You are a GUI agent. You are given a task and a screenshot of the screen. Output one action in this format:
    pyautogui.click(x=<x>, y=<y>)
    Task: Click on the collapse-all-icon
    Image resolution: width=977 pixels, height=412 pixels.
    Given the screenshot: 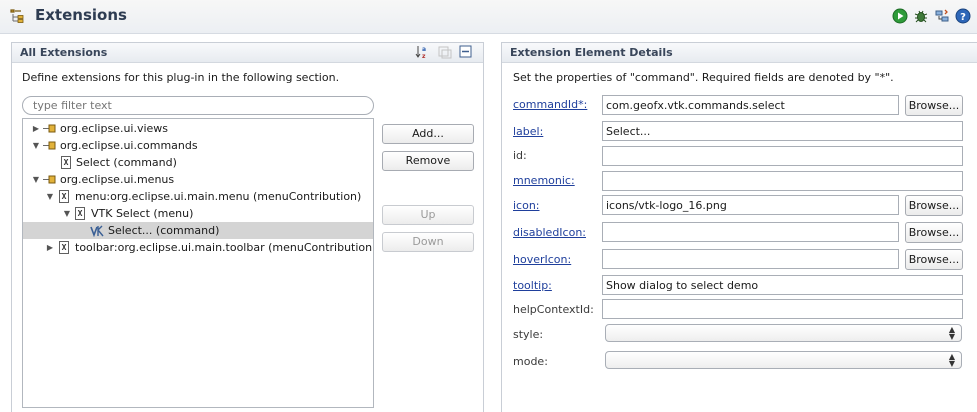 What is the action you would take?
    pyautogui.click(x=466, y=52)
    